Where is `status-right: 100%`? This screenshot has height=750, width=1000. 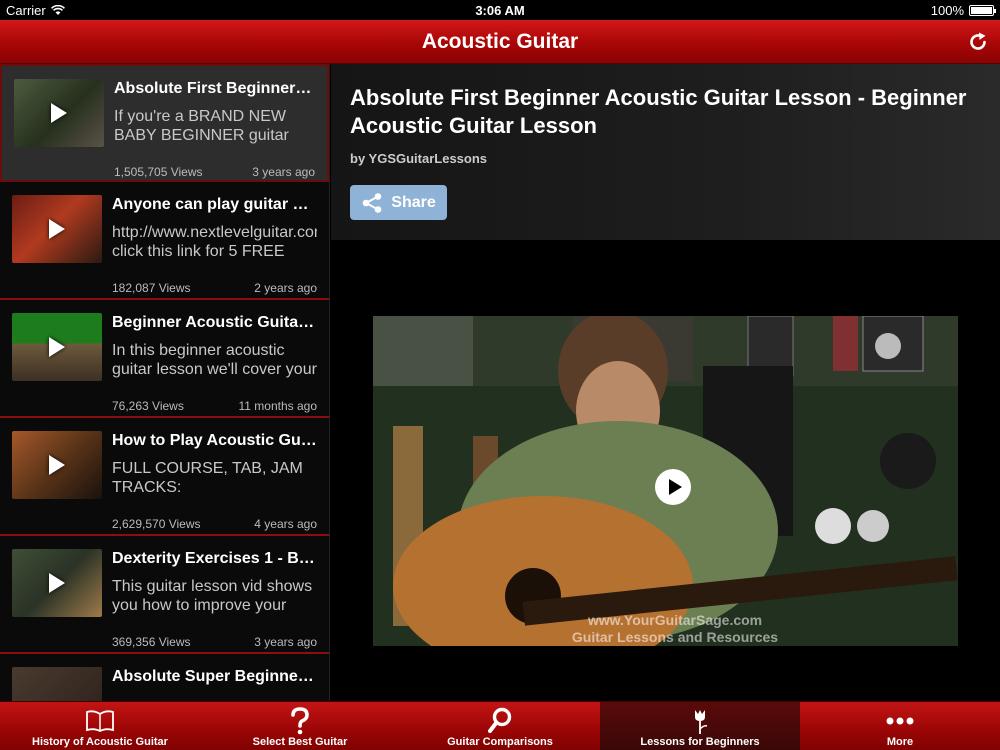 status-right: 100% is located at coordinates (963, 10).